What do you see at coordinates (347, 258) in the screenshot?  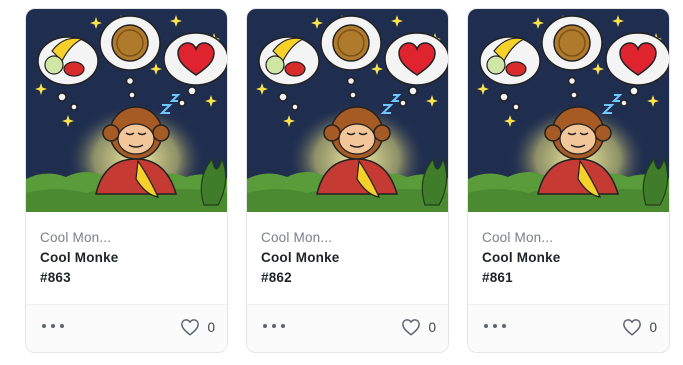 I see `card-info: Cool Mon... Cool Monke #862` at bounding box center [347, 258].